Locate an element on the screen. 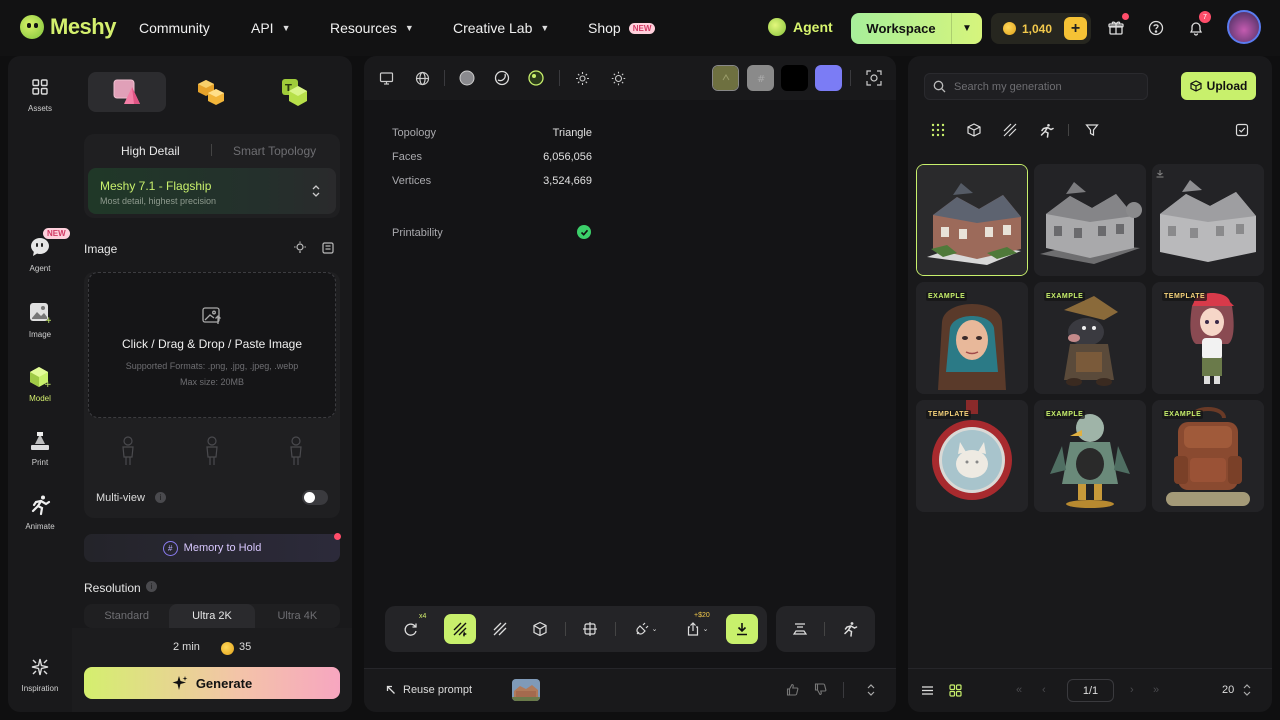 This screenshot has width=1280, height=720. credits-balance: 1,040 + is located at coordinates (1041, 28).